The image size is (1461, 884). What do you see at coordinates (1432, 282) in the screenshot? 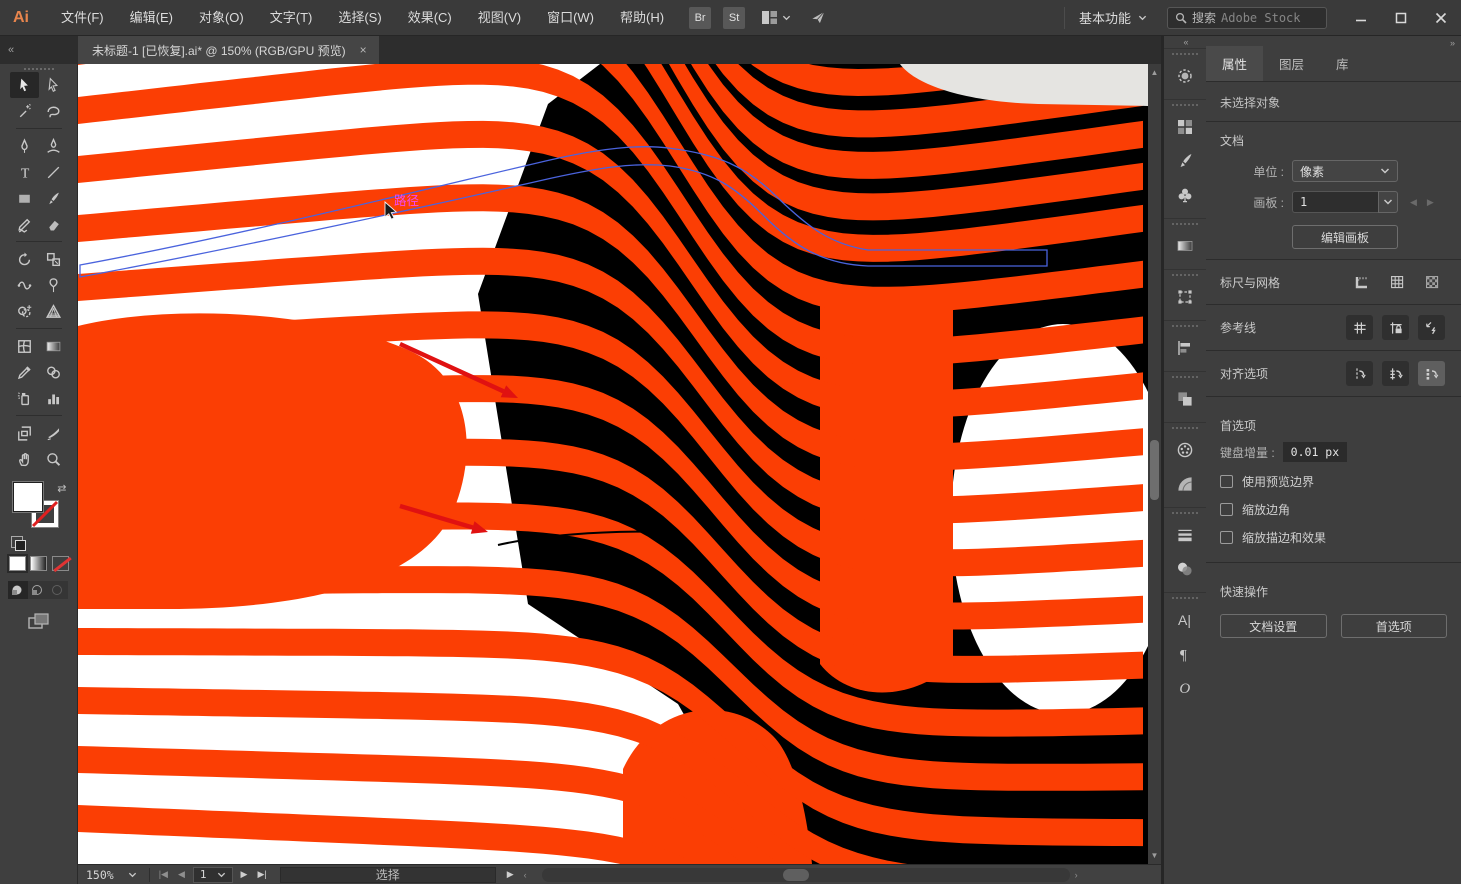
I see `transparency-grid-button` at bounding box center [1432, 282].